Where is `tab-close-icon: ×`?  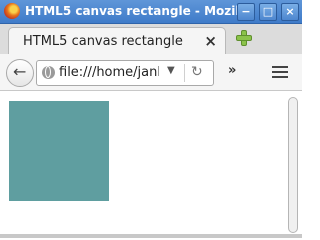 tab-close-icon: × is located at coordinates (210, 41).